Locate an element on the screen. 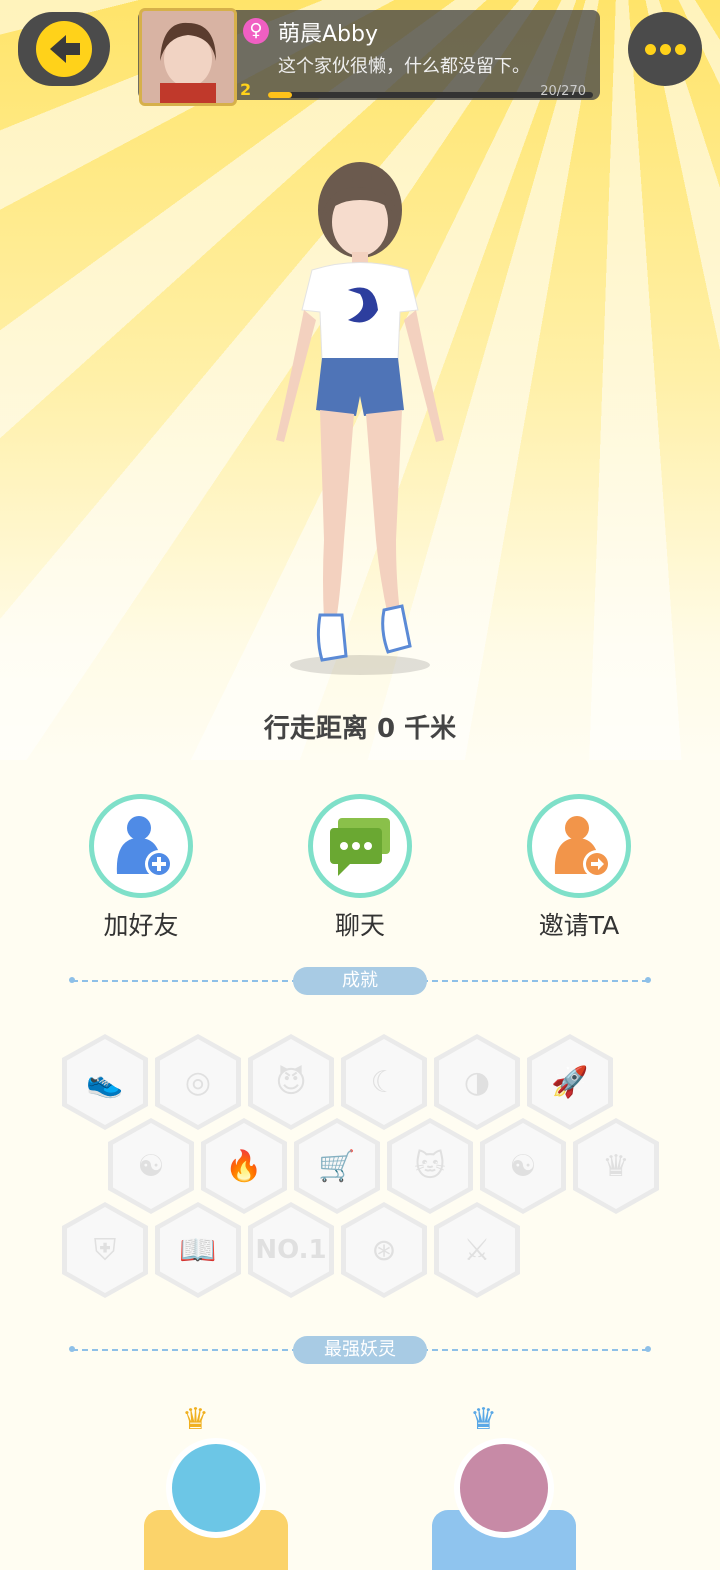  signature: 这个家伙很懒，什么都没留下。 is located at coordinates (404, 66).